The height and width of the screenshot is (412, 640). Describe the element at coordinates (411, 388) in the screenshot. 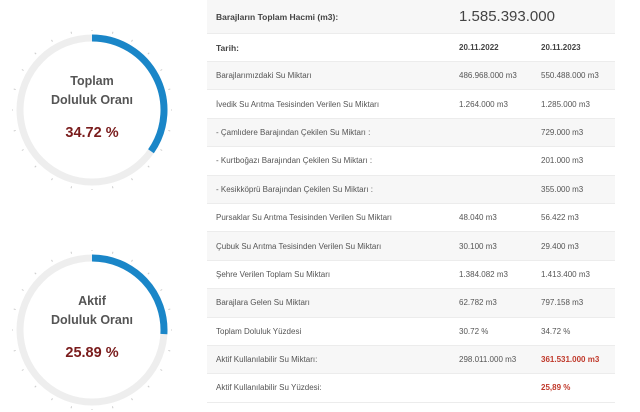

I see `table-row: Aktif Kullanılabilir Su Yüzdesi: 25,89 %` at that location.